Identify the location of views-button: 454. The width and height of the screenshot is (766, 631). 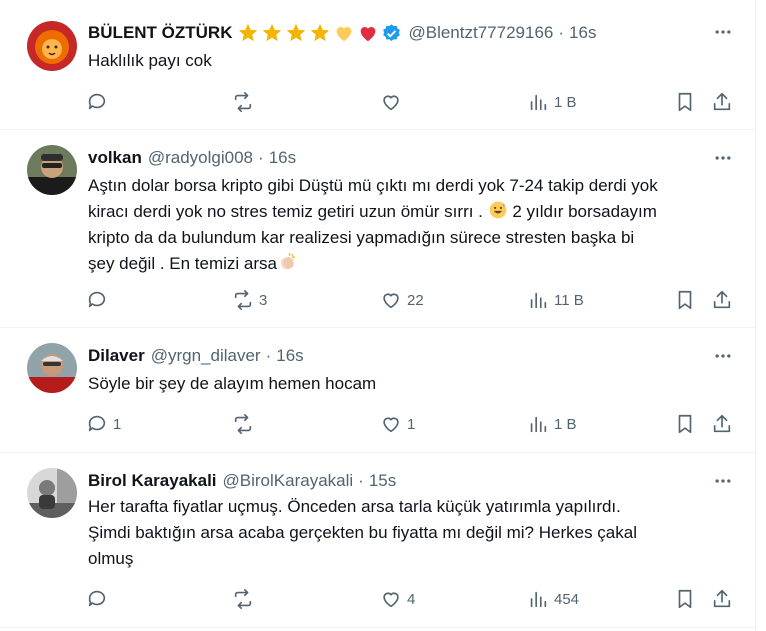
(553, 599).